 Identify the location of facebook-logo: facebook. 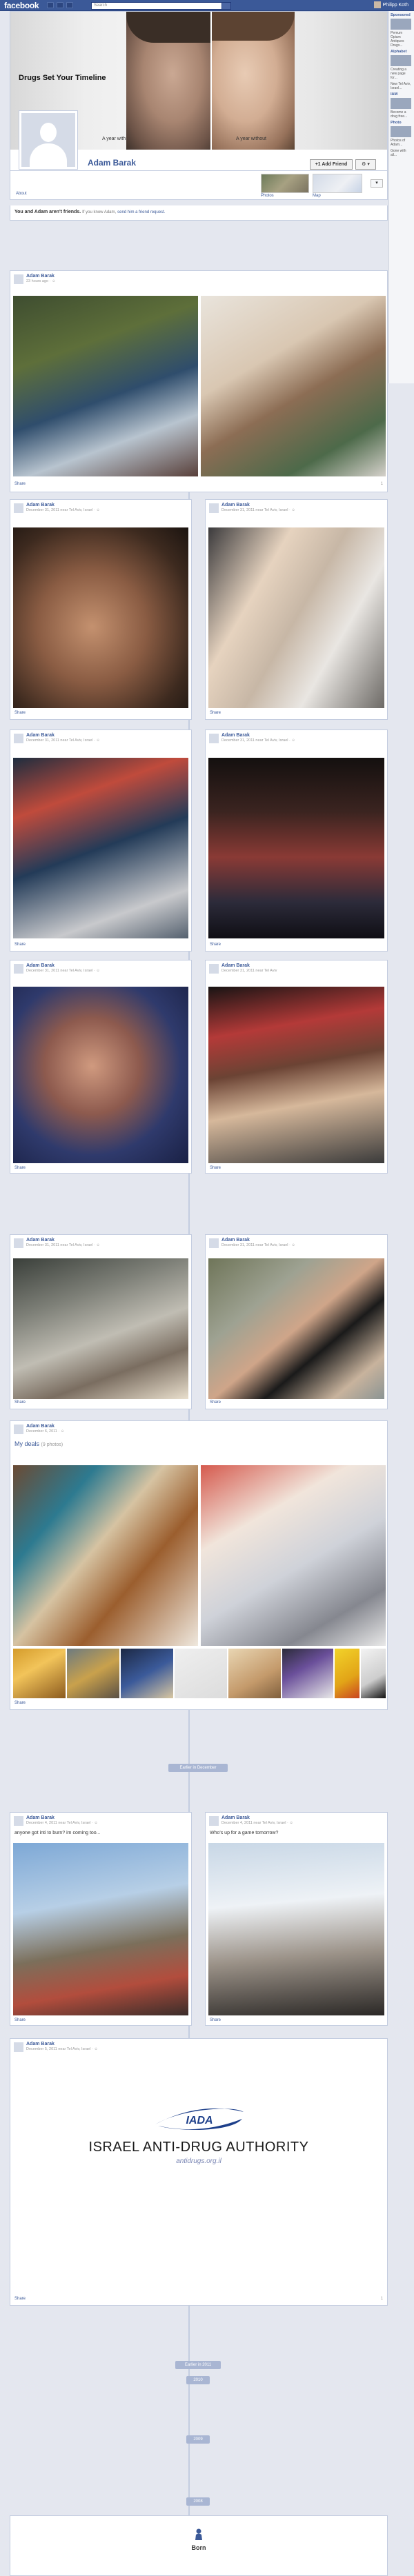
(21, 5).